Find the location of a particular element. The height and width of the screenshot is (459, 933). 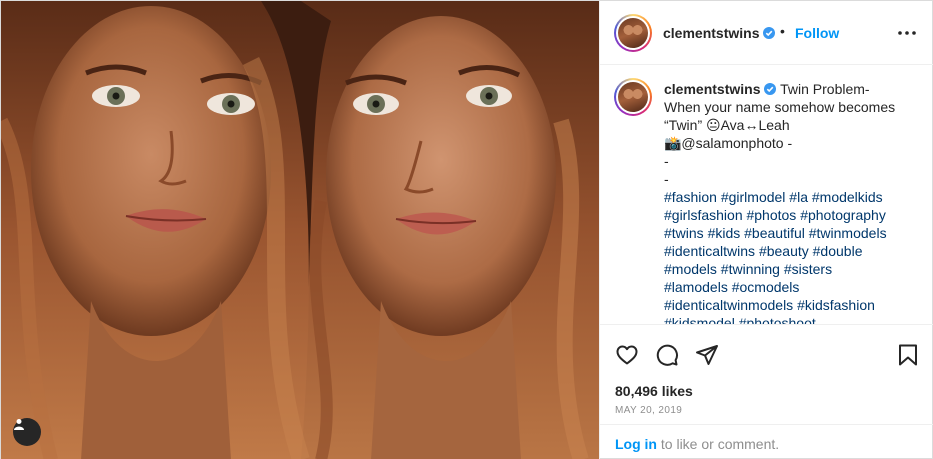

bookmark-icon is located at coordinates (908, 355).